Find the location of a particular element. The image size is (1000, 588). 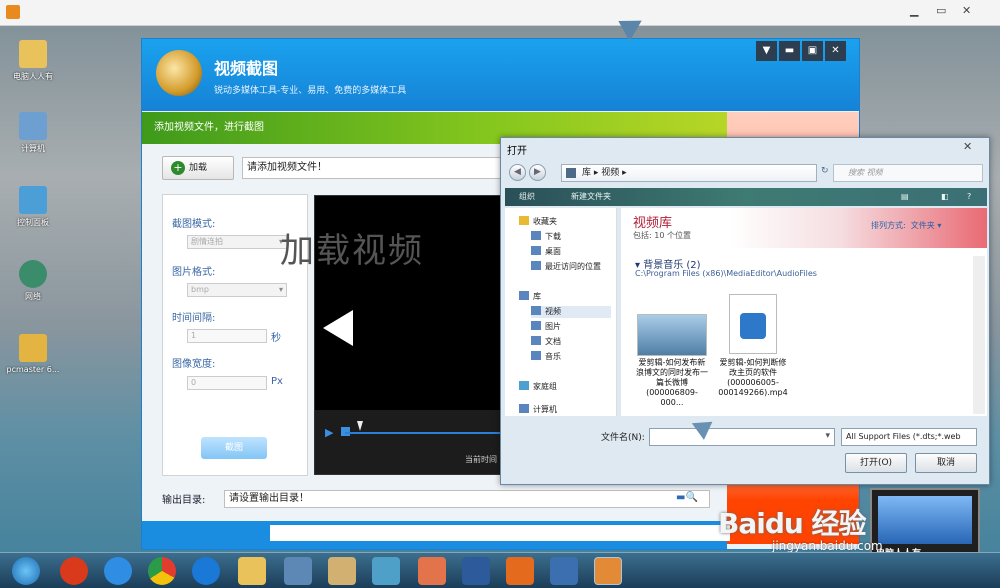

video-icon is located at coordinates (536, 310).